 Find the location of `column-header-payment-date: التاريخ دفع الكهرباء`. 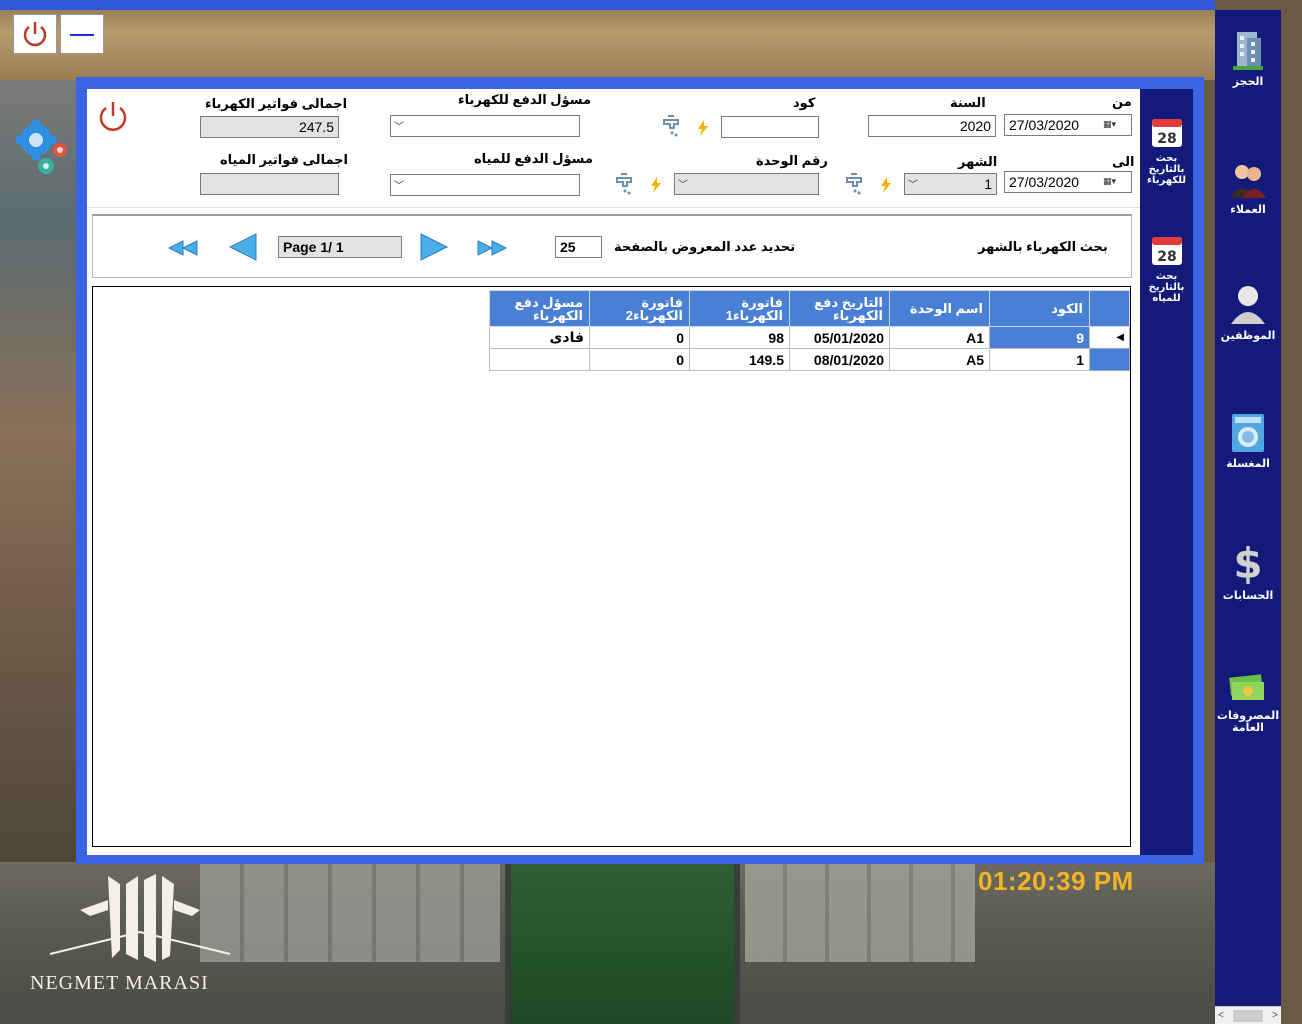

column-header-payment-date: التاريخ دفع الكهرباء is located at coordinates (839, 308).